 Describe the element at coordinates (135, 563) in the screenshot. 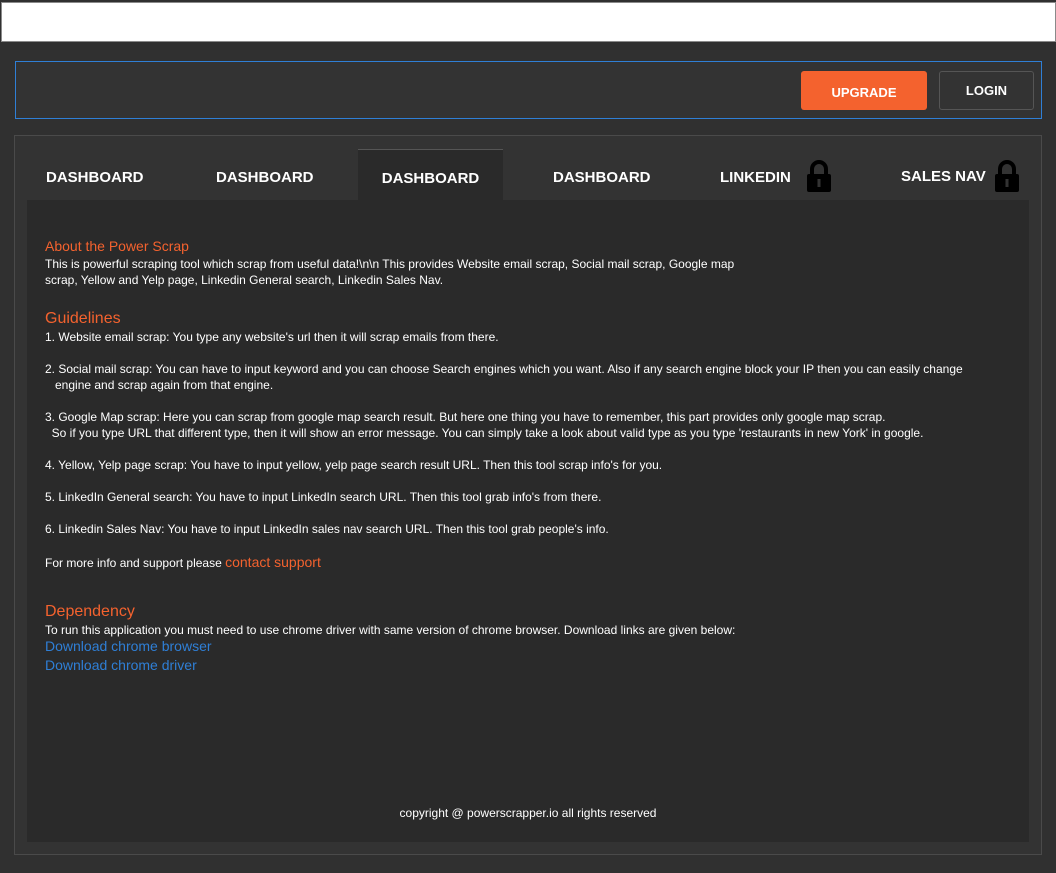

I see `support-prefix: For more info and support please` at that location.